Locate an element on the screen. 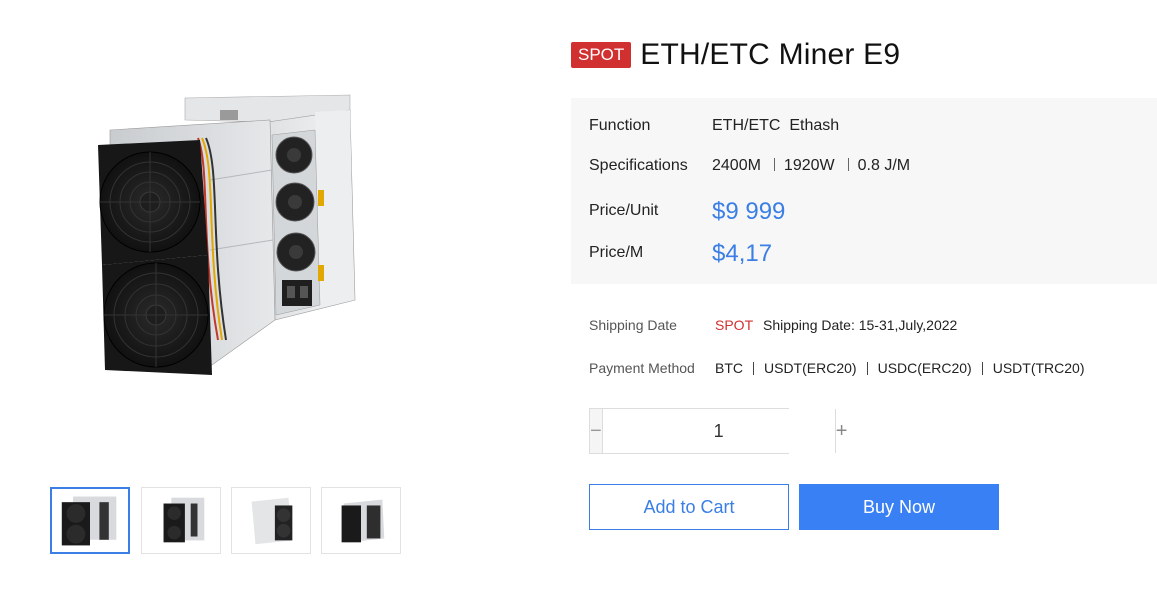 The height and width of the screenshot is (597, 1157). payment-usdc-erc20: USDC(ERC20) is located at coordinates (924, 368).